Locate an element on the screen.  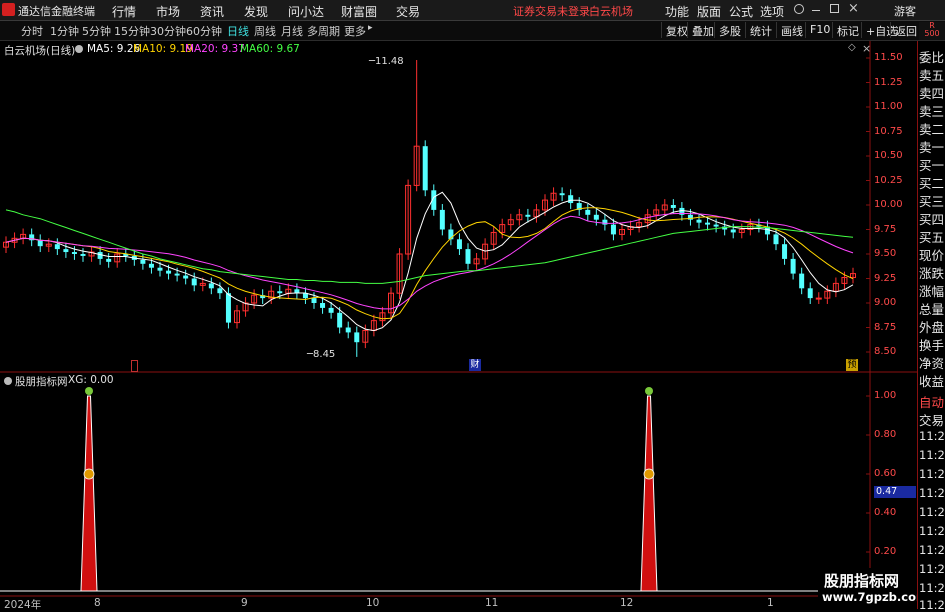
quote-item: 收益 is located at coordinates (932, 380).